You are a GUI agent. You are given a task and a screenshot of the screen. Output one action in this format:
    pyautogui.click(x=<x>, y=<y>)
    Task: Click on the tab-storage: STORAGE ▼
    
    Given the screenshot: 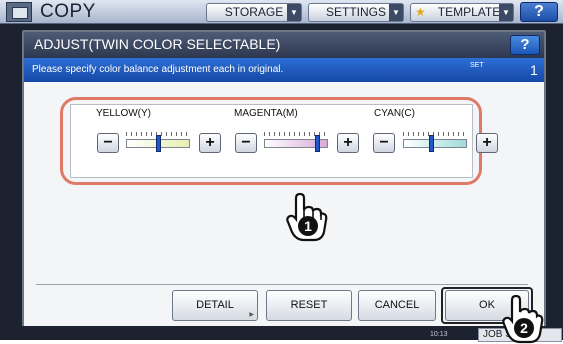 What is the action you would take?
    pyautogui.click(x=254, y=12)
    